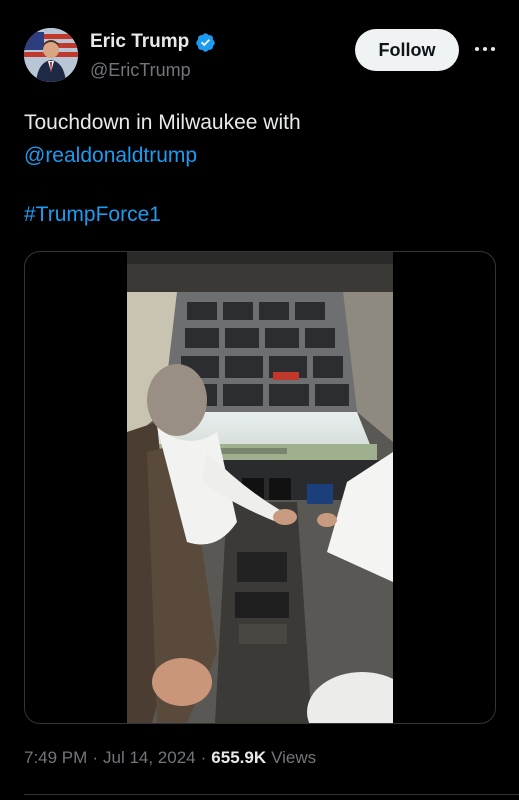 Image resolution: width=519 pixels, height=800 pixels. I want to click on mention-link: @realdonaldtrump, so click(259, 155).